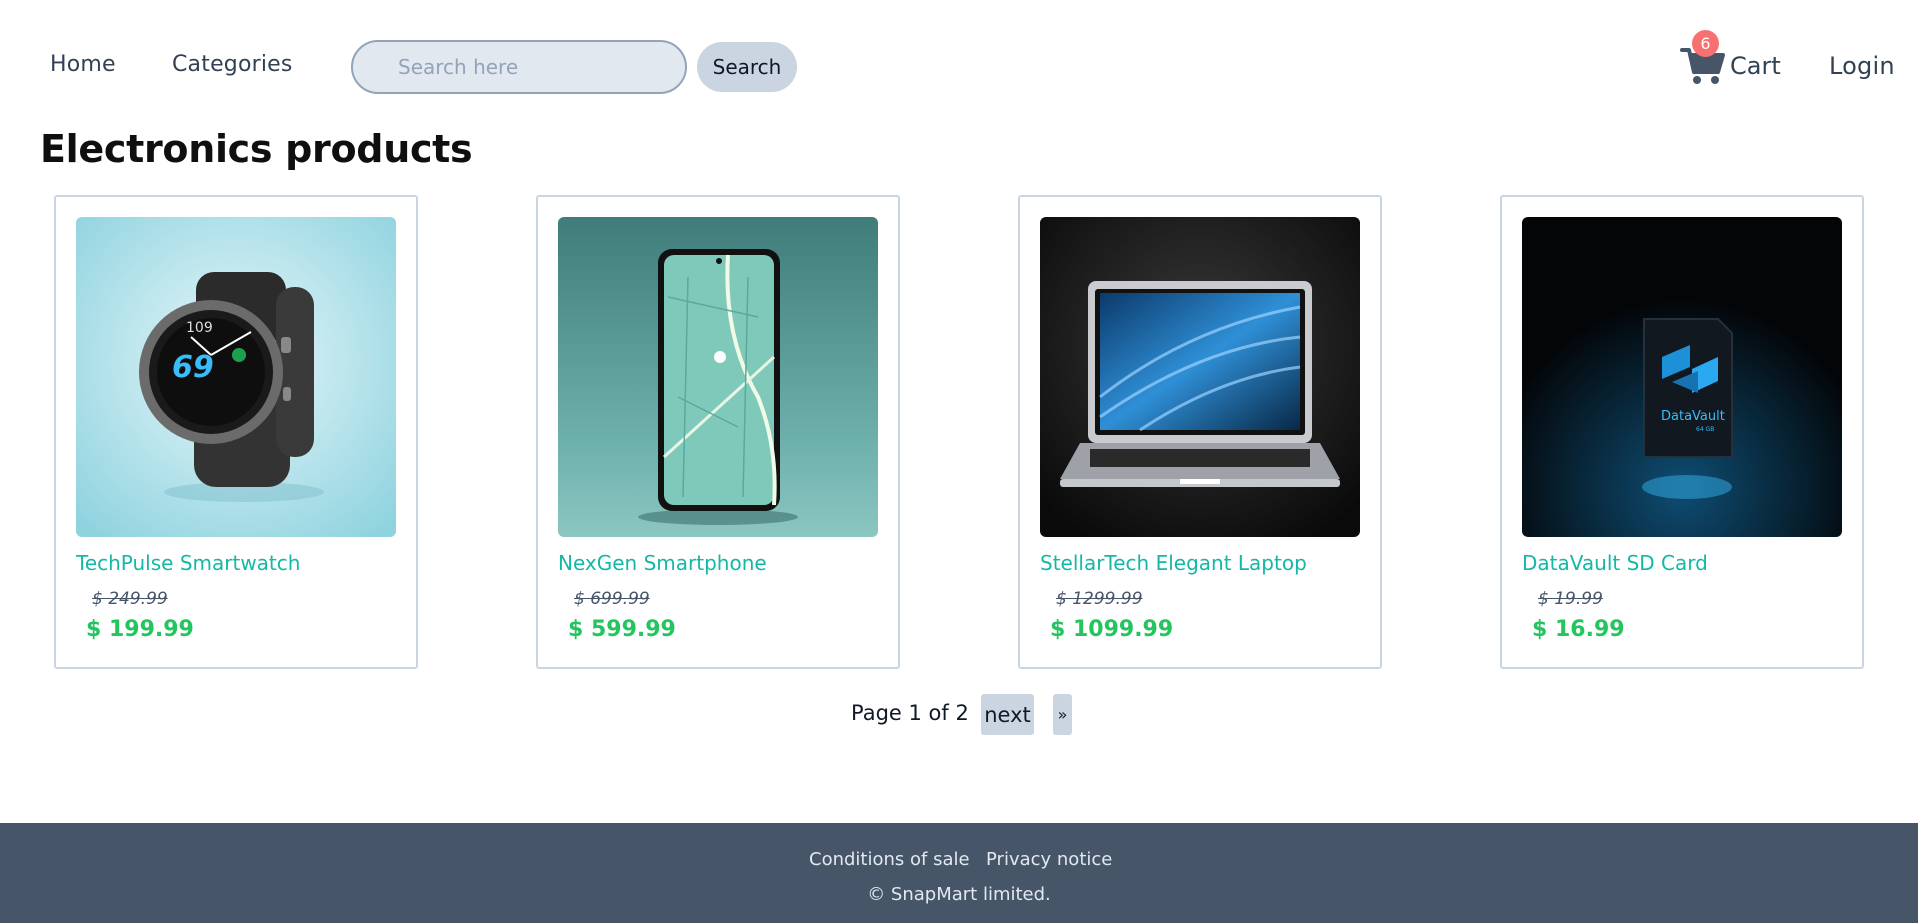 The image size is (1918, 923). Describe the element at coordinates (193, 367) in the screenshot. I see `svg-text: 69` at that location.